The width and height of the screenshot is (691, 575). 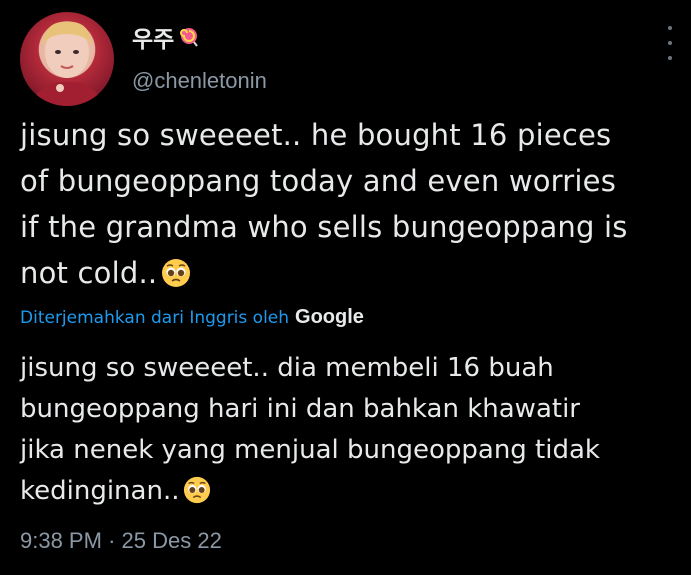 What do you see at coordinates (199, 81) in the screenshot?
I see `user-handle: @chenletonin` at bounding box center [199, 81].